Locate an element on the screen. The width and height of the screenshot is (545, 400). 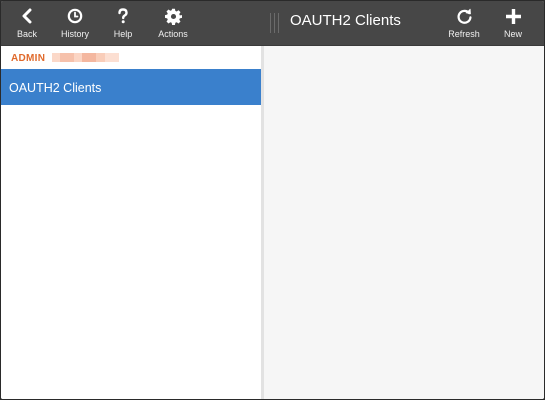
new-button: New is located at coordinates (513, 25).